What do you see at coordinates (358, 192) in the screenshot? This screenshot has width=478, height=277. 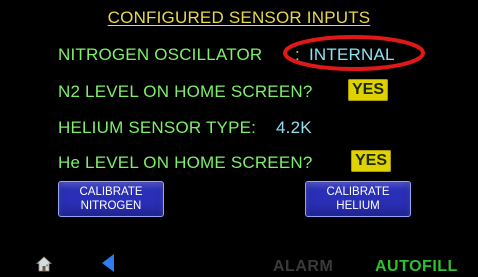 I see `calibrate-helium-line-1: CALIBRATE` at bounding box center [358, 192].